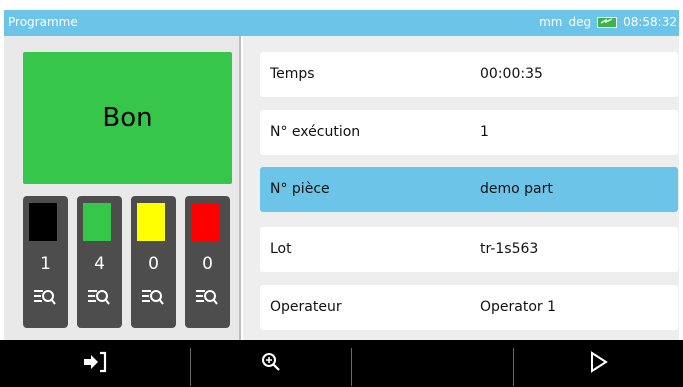  I want to click on info-row-execution: N° exécution 1, so click(469, 132).